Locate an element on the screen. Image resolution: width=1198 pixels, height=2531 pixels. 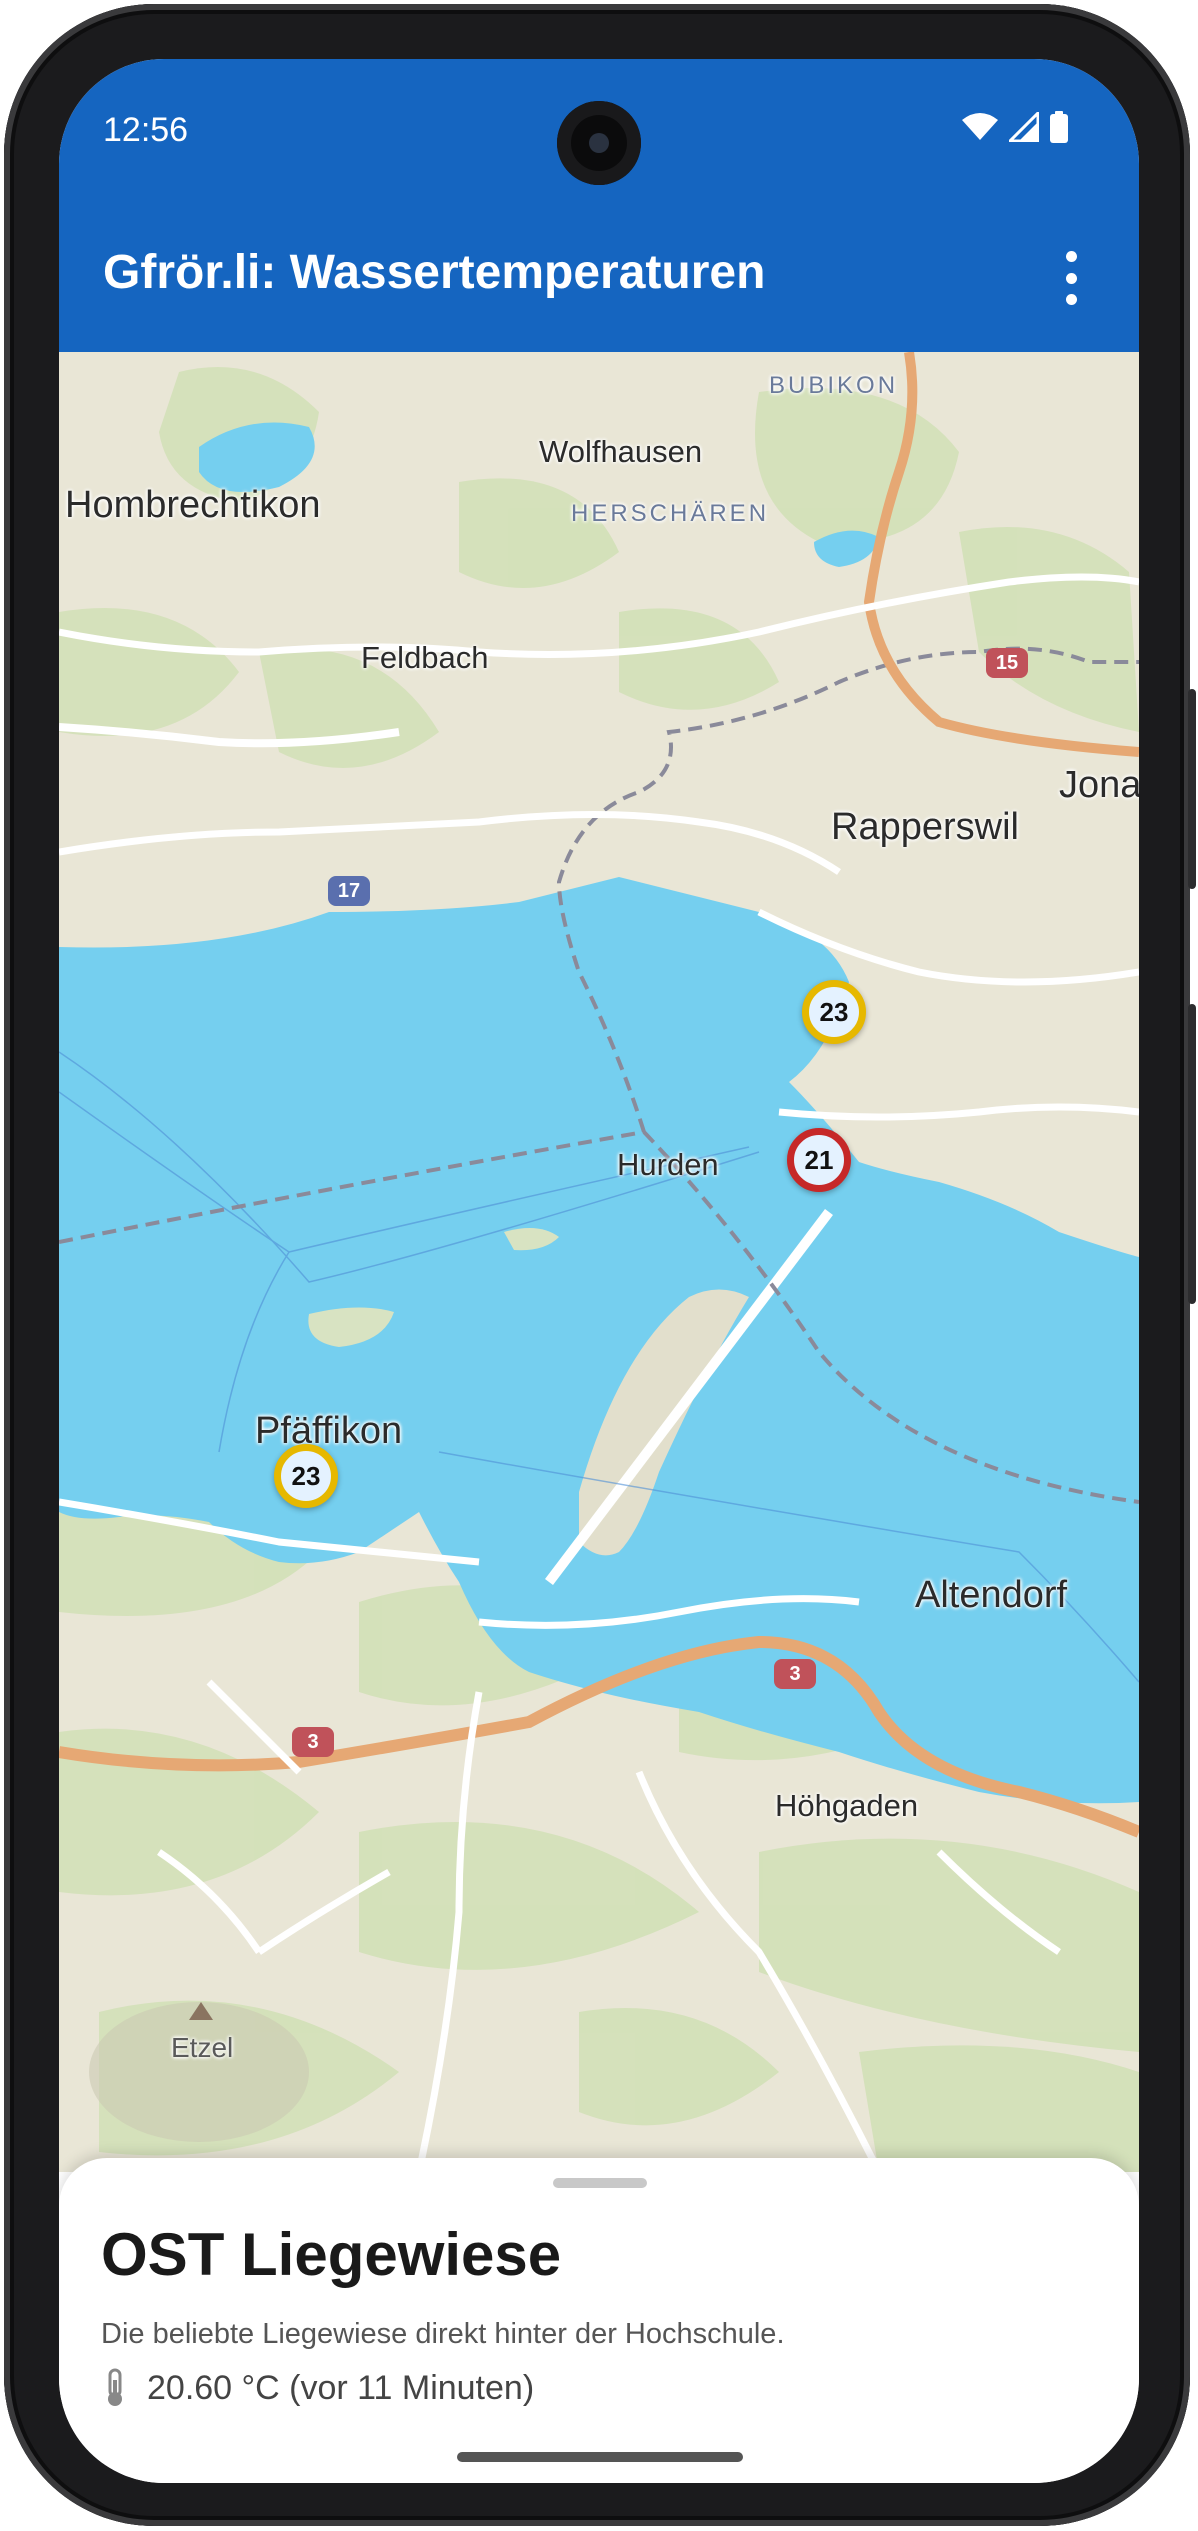
sheet-drag-handle is located at coordinates (600, 2183).